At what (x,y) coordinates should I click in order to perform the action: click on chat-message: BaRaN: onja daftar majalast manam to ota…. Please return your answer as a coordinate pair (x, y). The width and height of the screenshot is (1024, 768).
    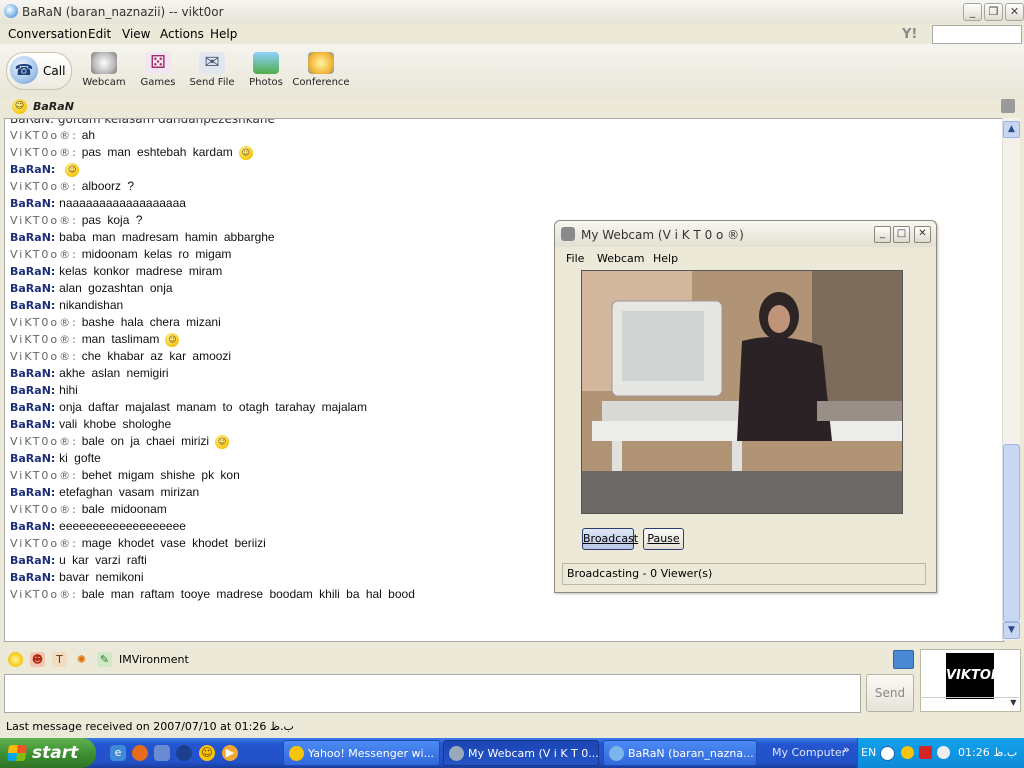
    Looking at the image, I should click on (188, 407).